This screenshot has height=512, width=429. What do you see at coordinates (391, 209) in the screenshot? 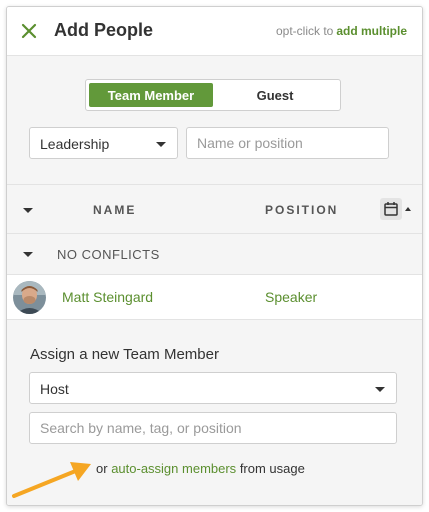
I see `calendar-icon` at bounding box center [391, 209].